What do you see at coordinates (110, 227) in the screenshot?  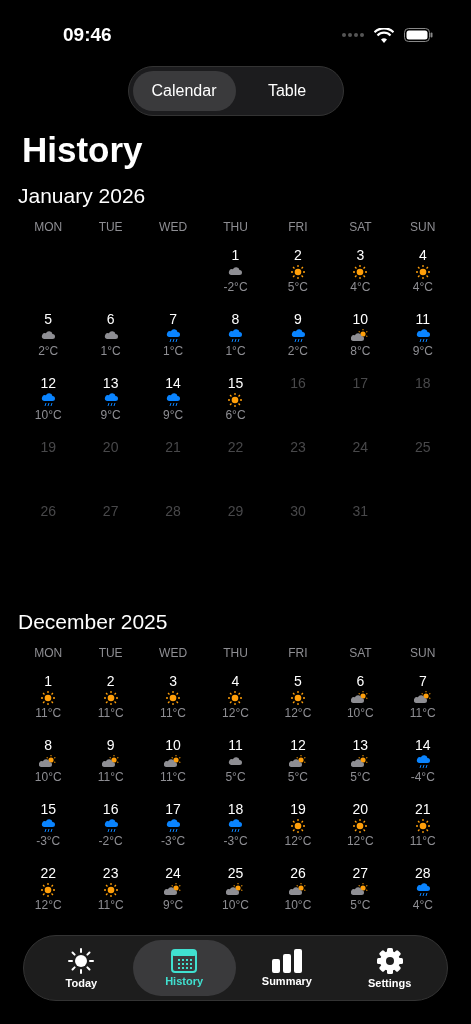 I see `weekday-label: TUE` at bounding box center [110, 227].